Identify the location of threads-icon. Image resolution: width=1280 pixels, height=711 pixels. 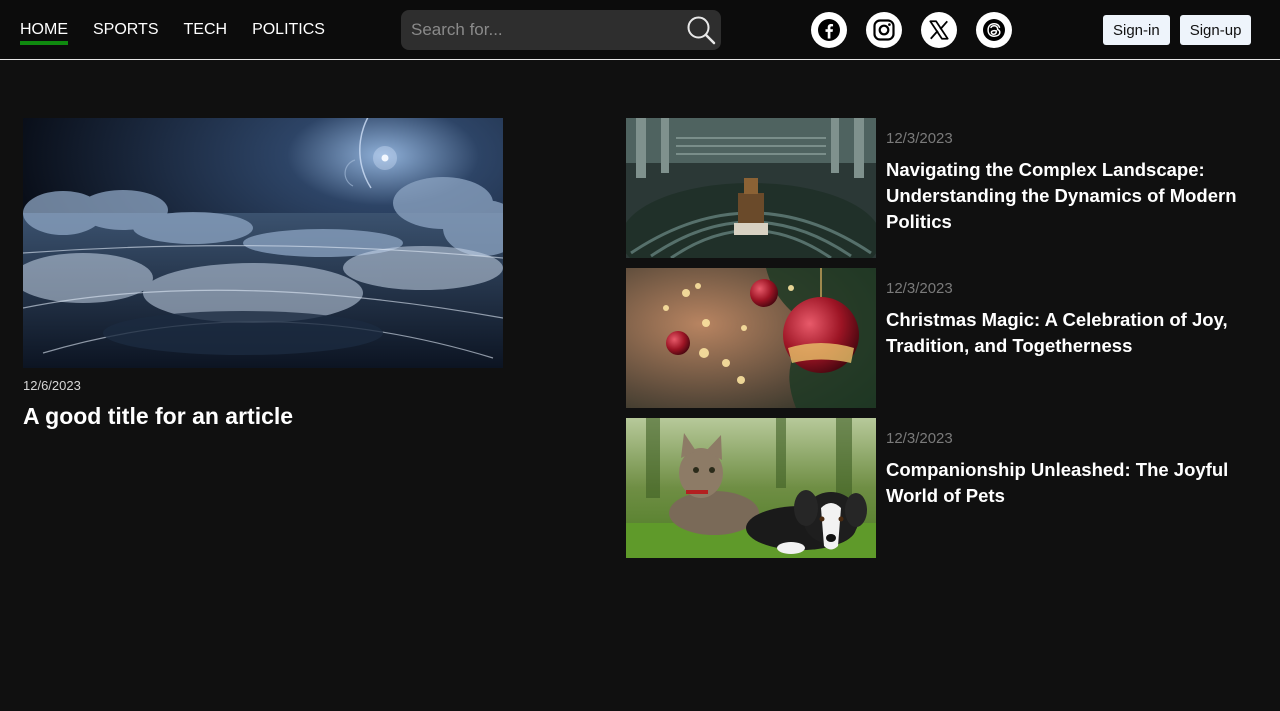
(994, 30).